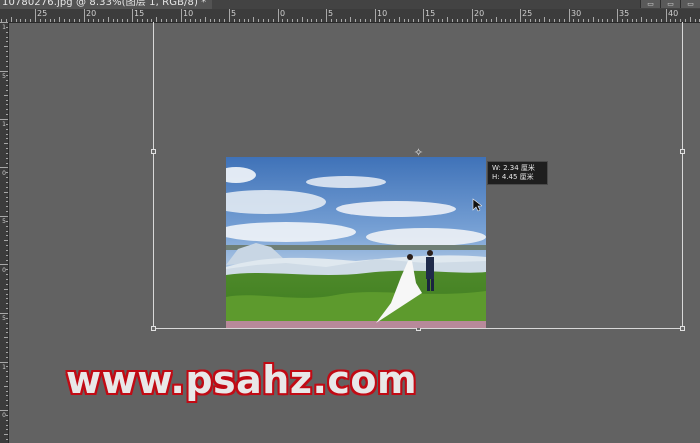 The width and height of the screenshot is (700, 443). Describe the element at coordinates (350, 16) in the screenshot. I see `horizontal-ruler: 2520151050510152025303540455055` at that location.